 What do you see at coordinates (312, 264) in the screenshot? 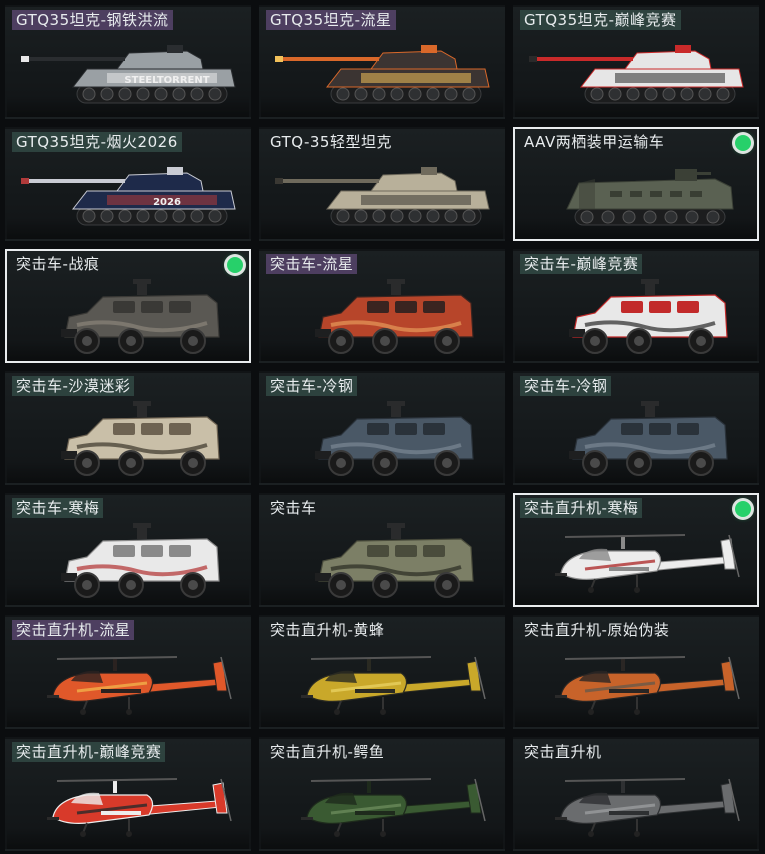
I see `skin-name-label: 突击车-流星` at bounding box center [312, 264].